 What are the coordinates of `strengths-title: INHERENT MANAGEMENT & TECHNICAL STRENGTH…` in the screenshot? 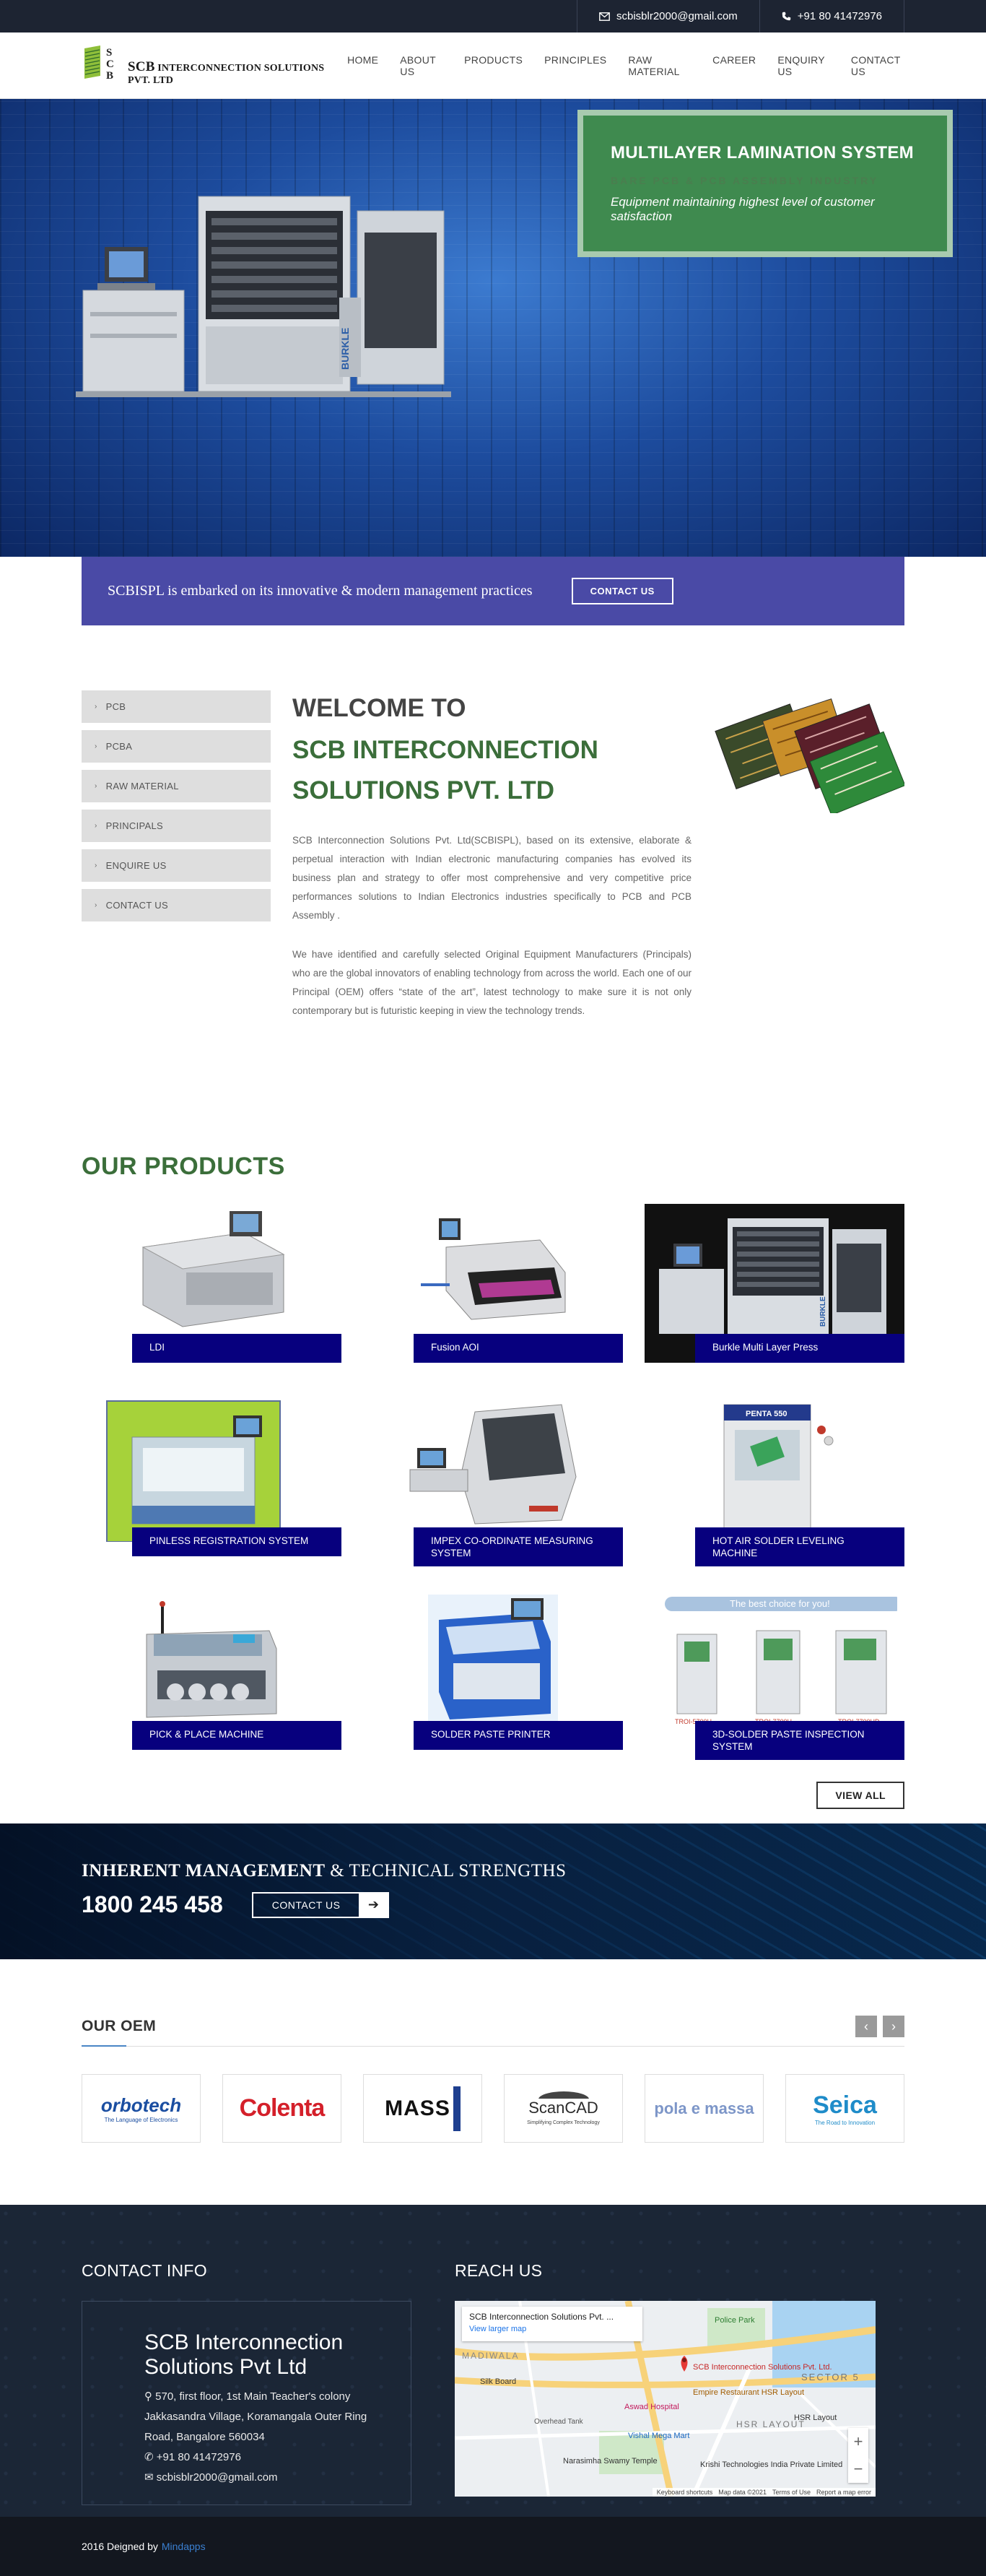 It's located at (325, 1871).